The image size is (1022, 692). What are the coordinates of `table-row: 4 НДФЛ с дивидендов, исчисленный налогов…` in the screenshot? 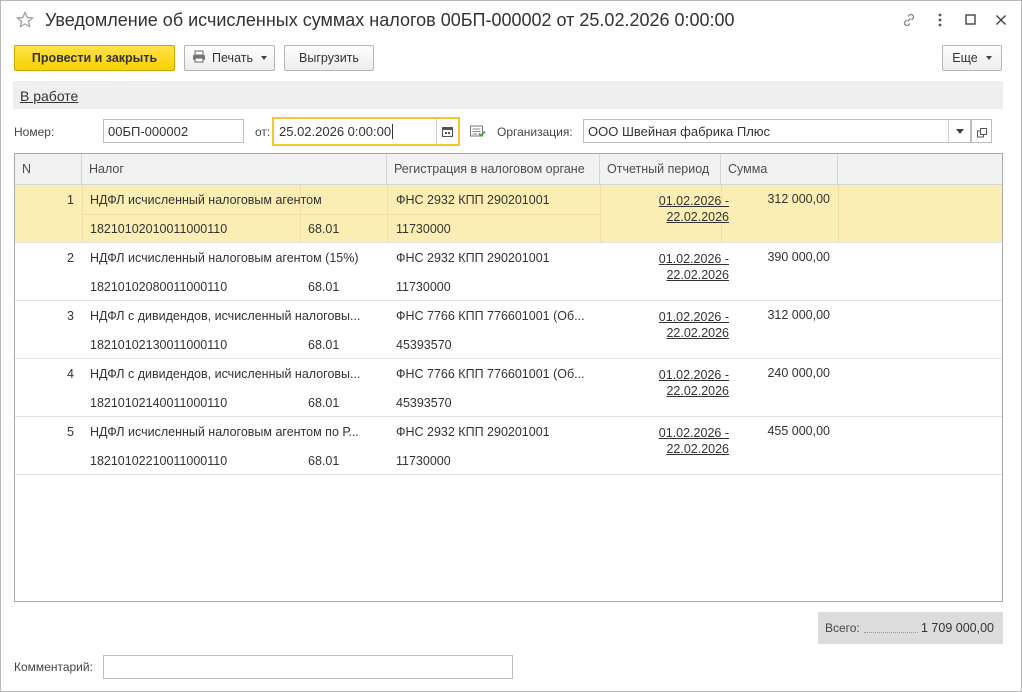 It's located at (508, 388).